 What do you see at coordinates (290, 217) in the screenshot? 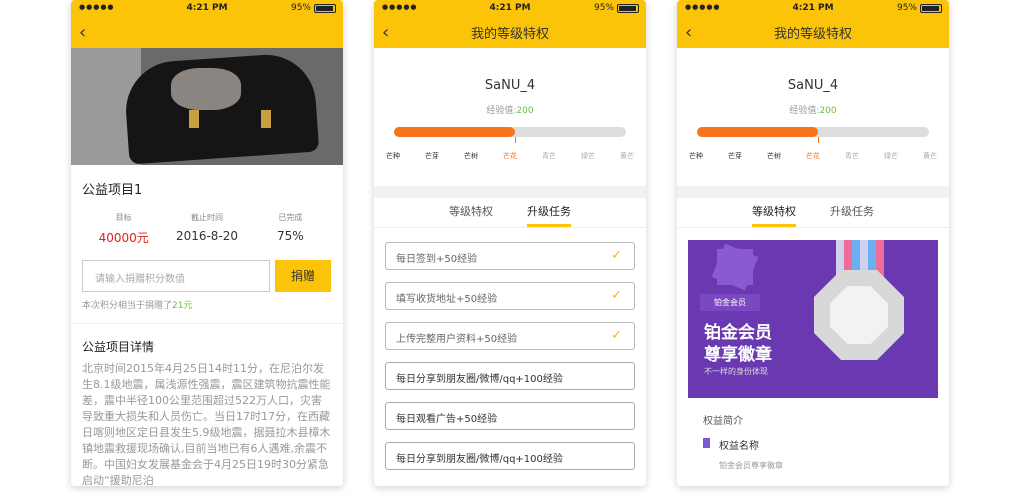
I see `stat-label: 已完成` at bounding box center [290, 217].